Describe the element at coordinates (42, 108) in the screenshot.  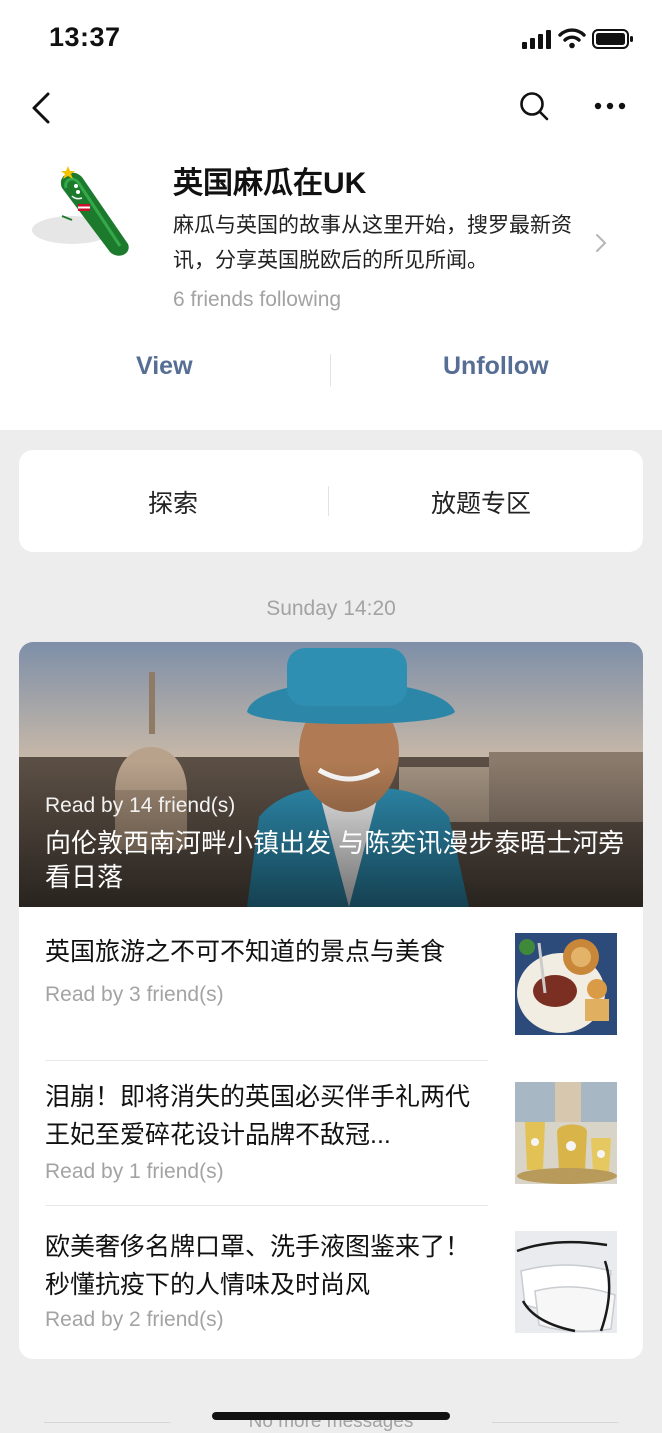
I see `back-arrow-icon` at that location.